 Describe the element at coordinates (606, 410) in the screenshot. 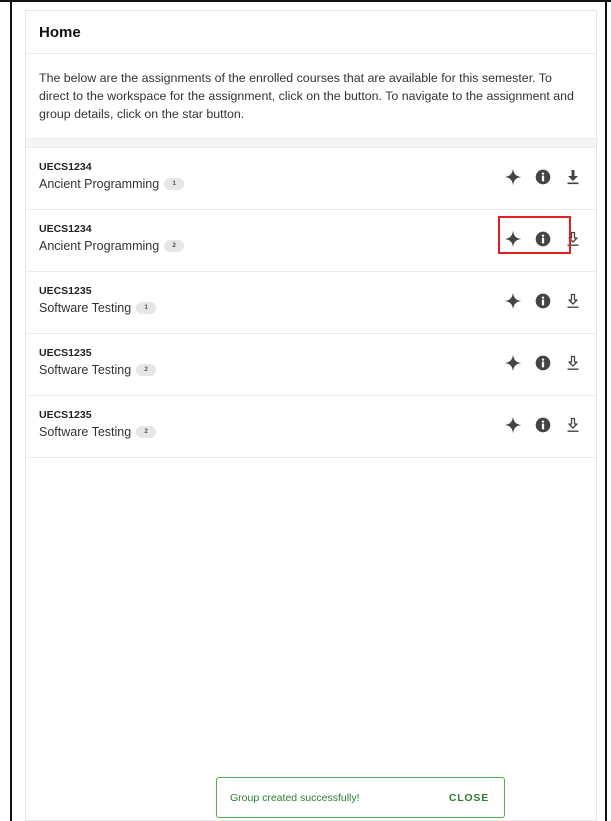

I see `window-frame-right` at that location.